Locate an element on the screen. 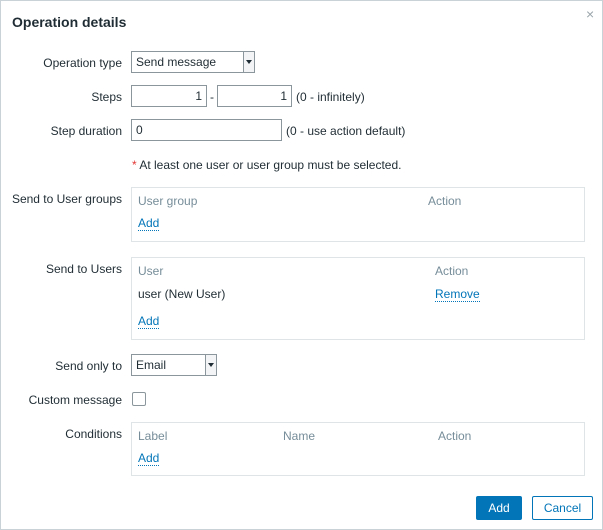 The width and height of the screenshot is (603, 530). user-groups-col-user-group: User group is located at coordinates (168, 201).